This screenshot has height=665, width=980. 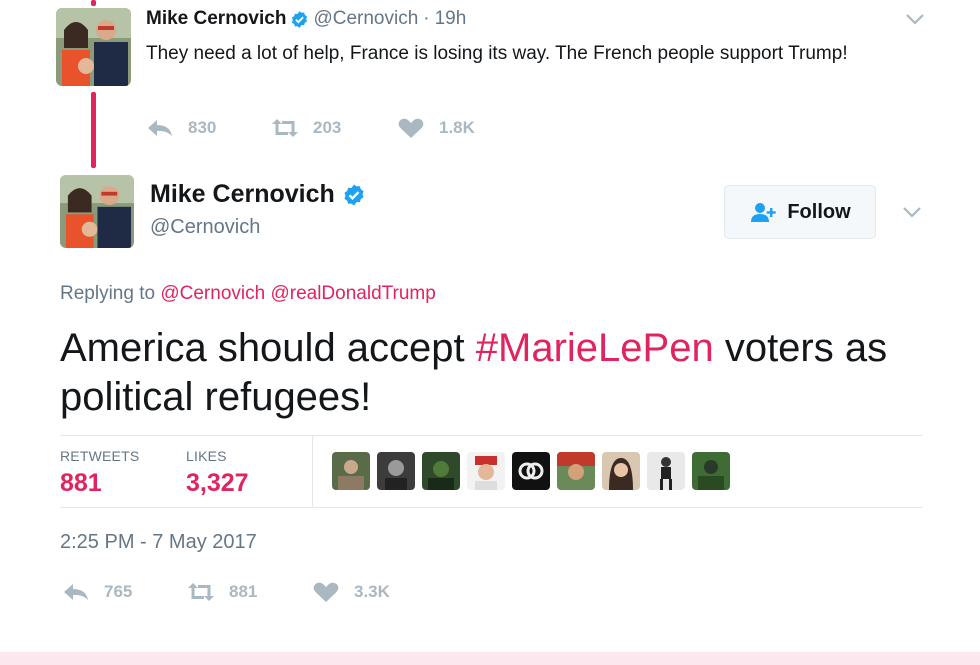 What do you see at coordinates (451, 19) in the screenshot?
I see `tweet-time: 19h` at bounding box center [451, 19].